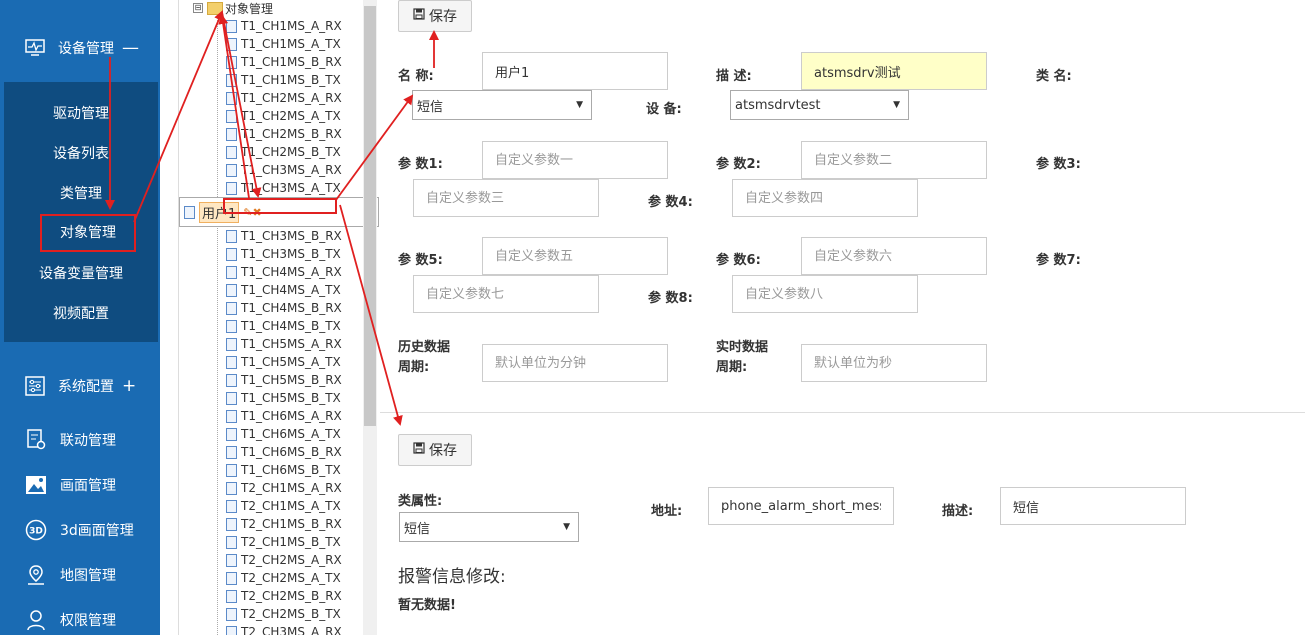 The height and width of the screenshot is (640, 1305). I want to click on tree-node: T1_CH5MS_A_TX, so click(279, 362).